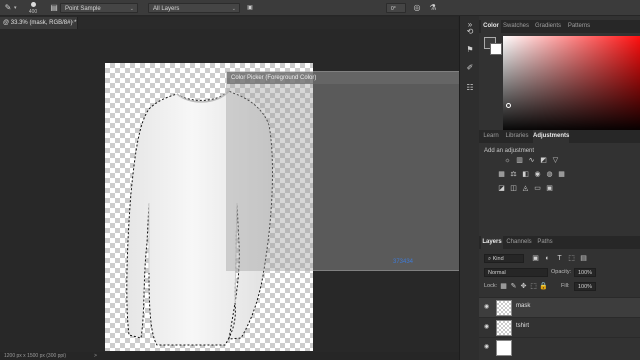 The height and width of the screenshot is (360, 640). What do you see at coordinates (233, 9) in the screenshot?
I see `sample-layers-caret-icon: ⌄` at bounding box center [233, 9].